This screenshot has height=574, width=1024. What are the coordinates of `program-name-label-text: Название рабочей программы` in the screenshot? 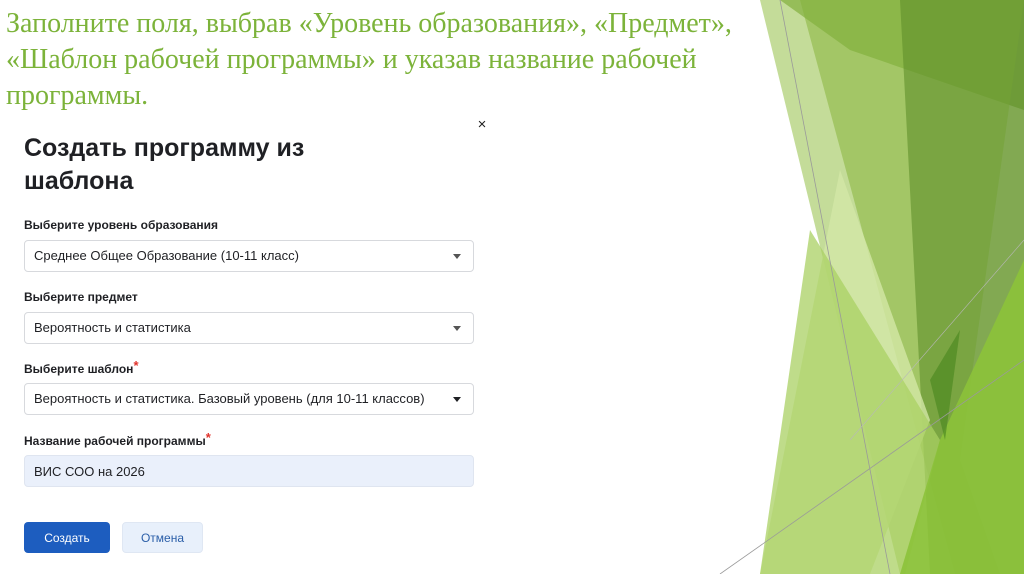 It's located at (115, 441).